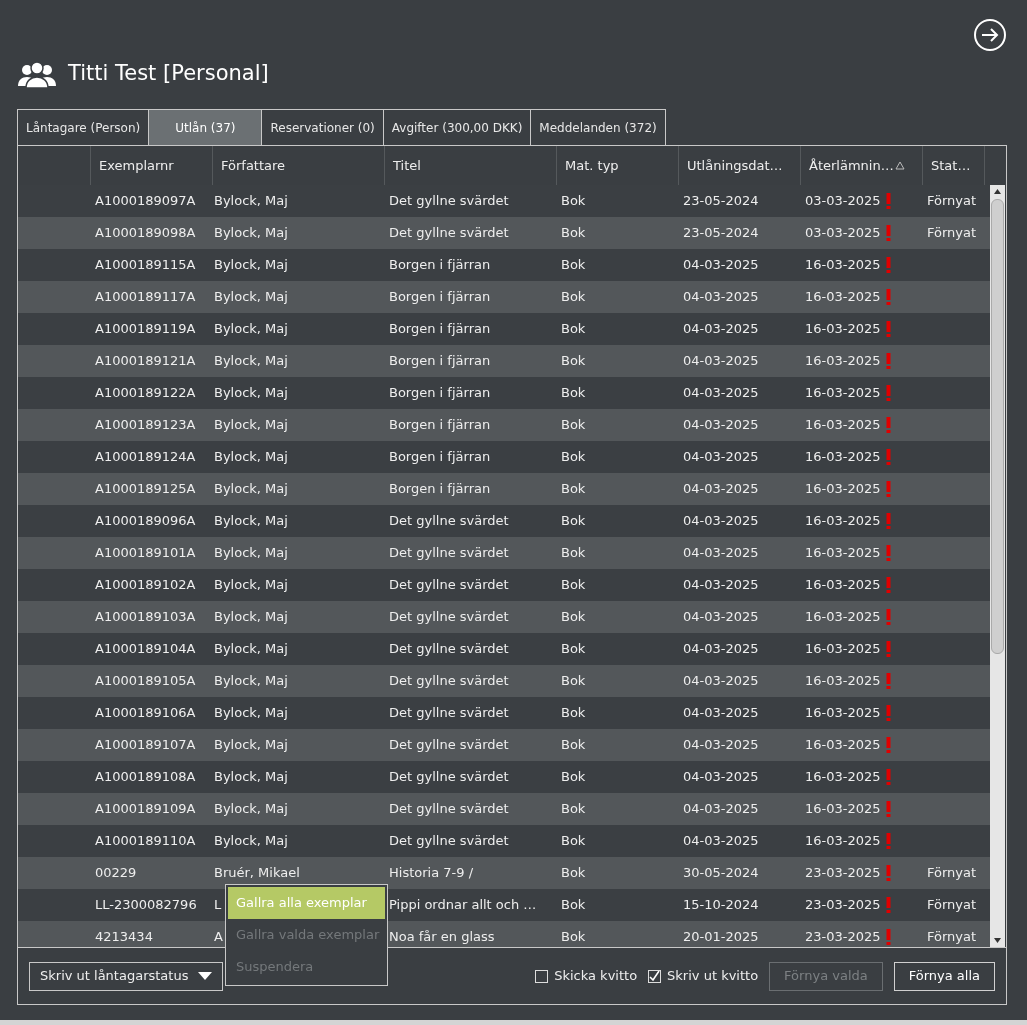  Describe the element at coordinates (168, 74) in the screenshot. I see `page-title: Titti Test [Personal]` at that location.